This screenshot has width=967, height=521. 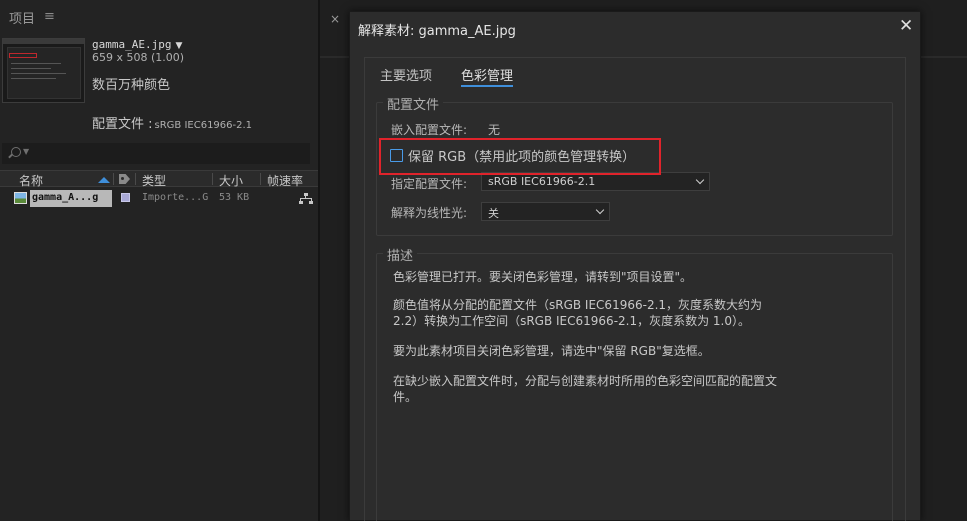 What do you see at coordinates (16, 152) in the screenshot?
I see `search-icon` at bounding box center [16, 152].